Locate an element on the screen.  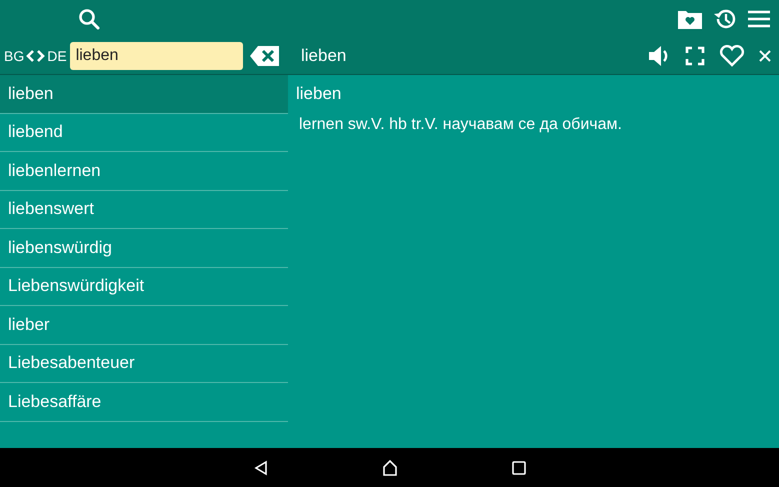
word-list-item: liebenlernen is located at coordinates (144, 171).